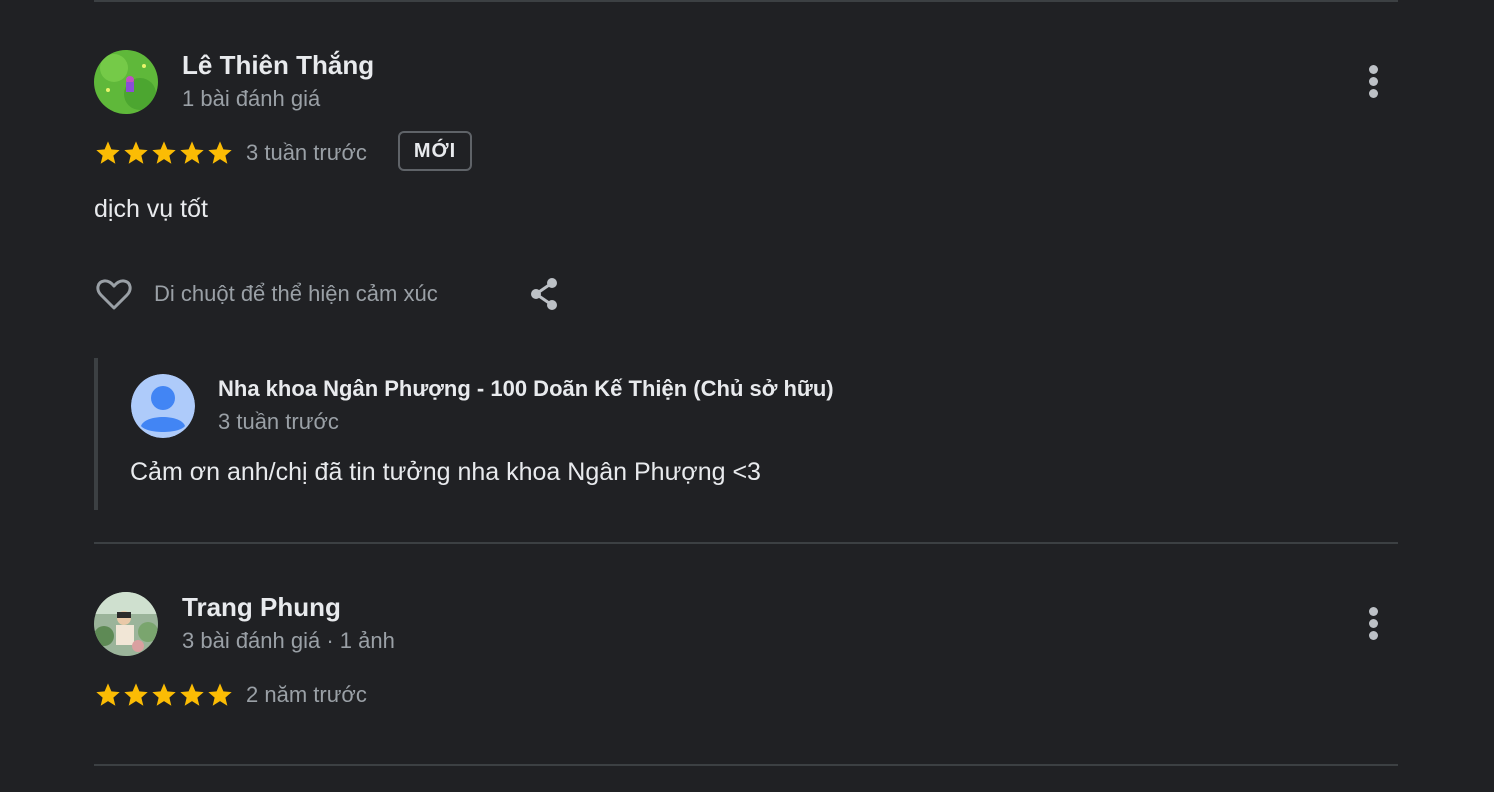 Image resolution: width=1494 pixels, height=792 pixels. Describe the element at coordinates (278, 65) in the screenshot. I see `reviewer-name: Lê Thiên Thắng` at that location.